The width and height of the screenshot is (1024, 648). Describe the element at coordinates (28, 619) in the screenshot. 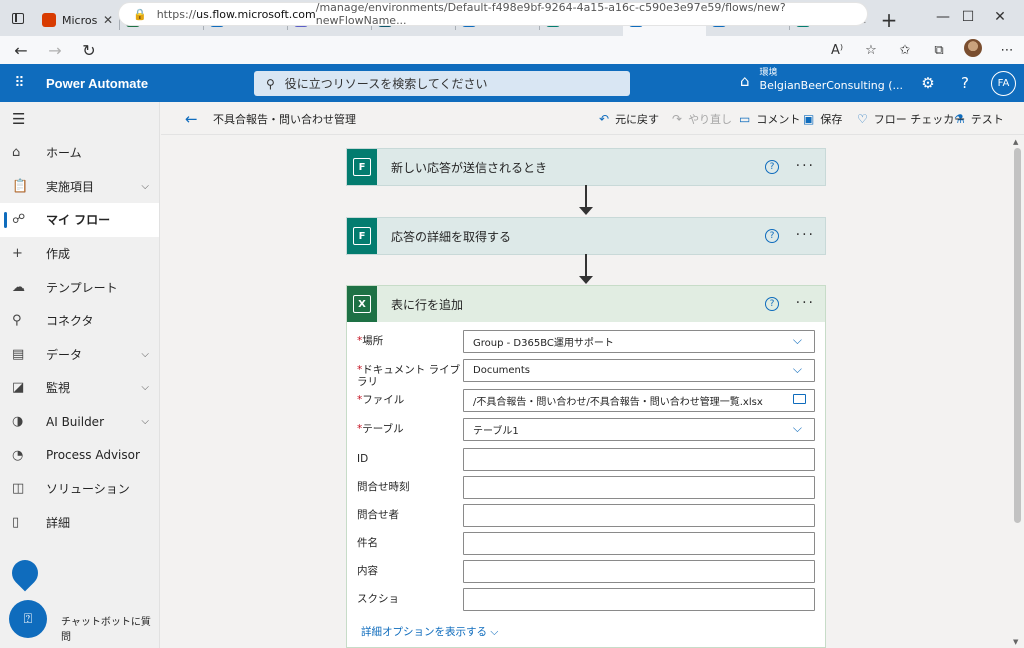

I see `chatbot-button: ⍰` at that location.